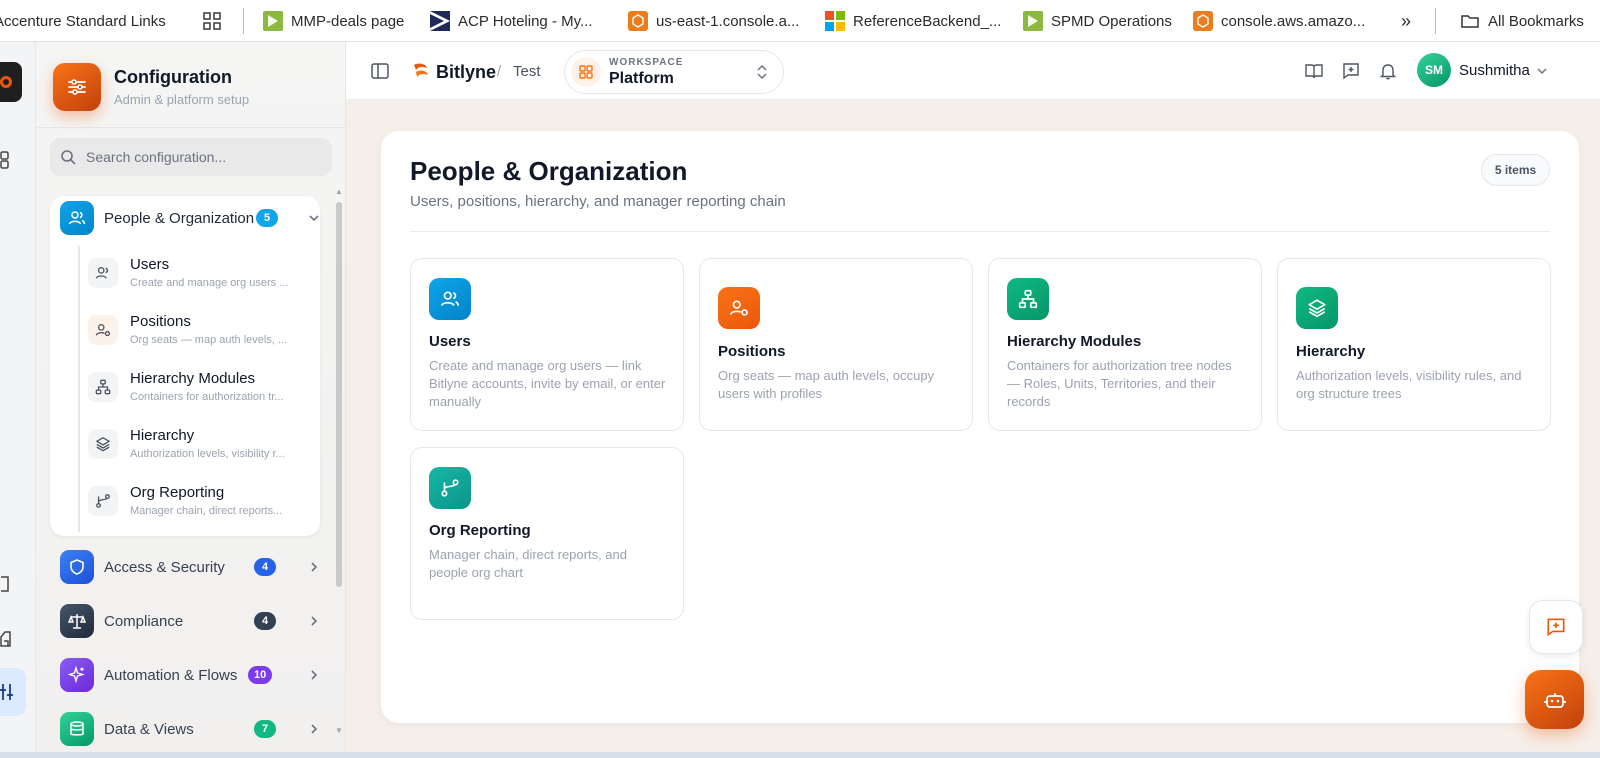 This screenshot has height=758, width=1600. I want to click on user-name: Sushmitha, so click(1494, 70).